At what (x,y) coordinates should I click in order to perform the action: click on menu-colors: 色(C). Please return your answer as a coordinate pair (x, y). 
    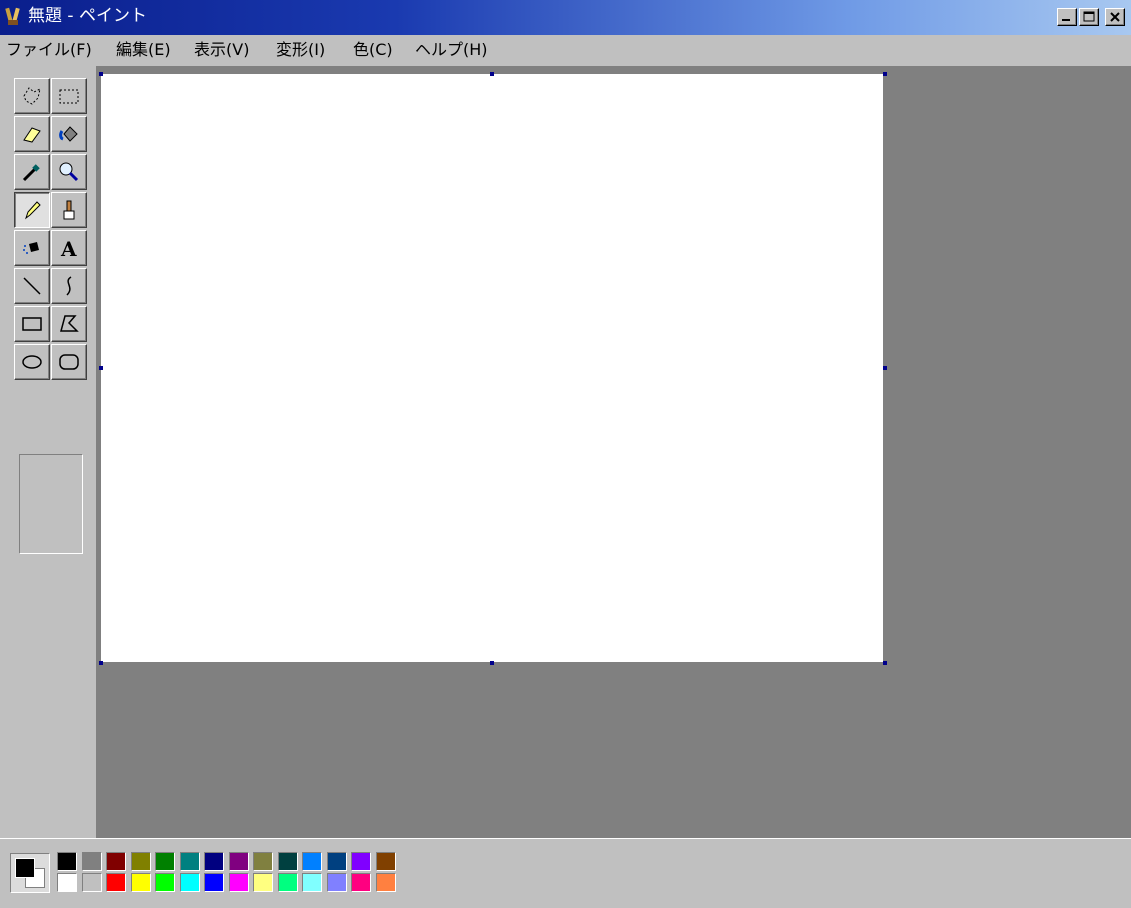
    Looking at the image, I should click on (373, 50).